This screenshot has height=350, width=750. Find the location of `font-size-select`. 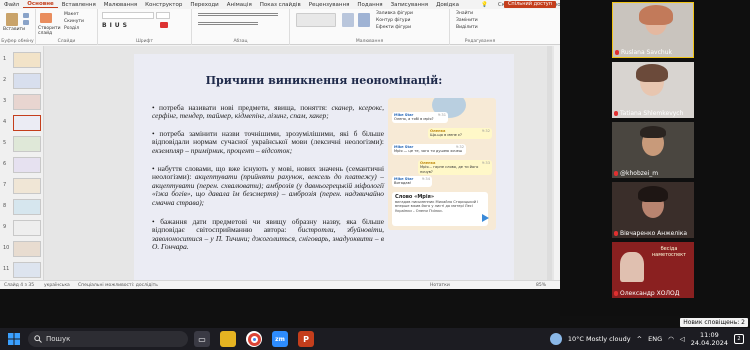

font-size-select is located at coordinates (163, 15).